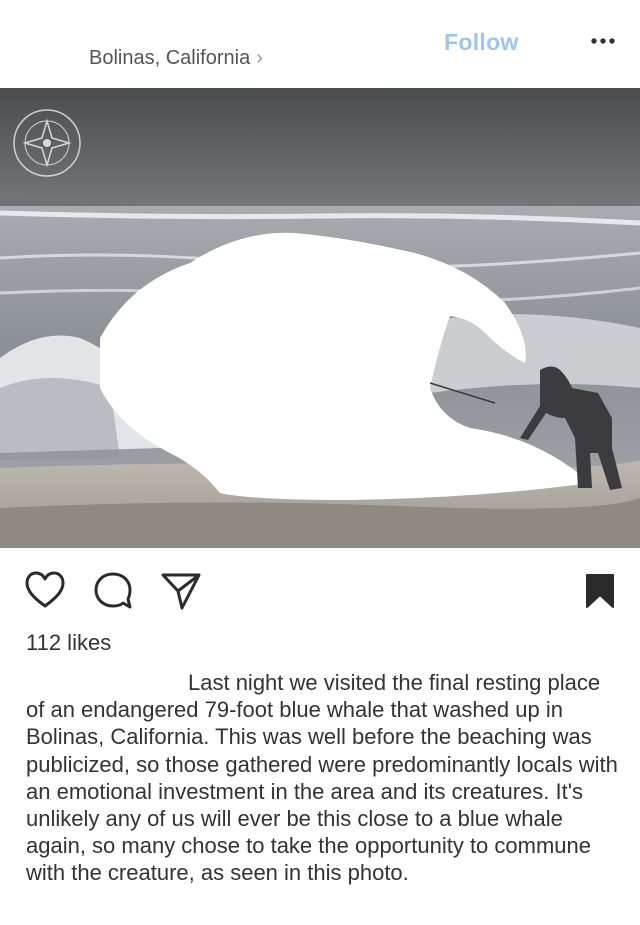 The width and height of the screenshot is (640, 925). Describe the element at coordinates (45, 590) in the screenshot. I see `heart-icon` at that location.